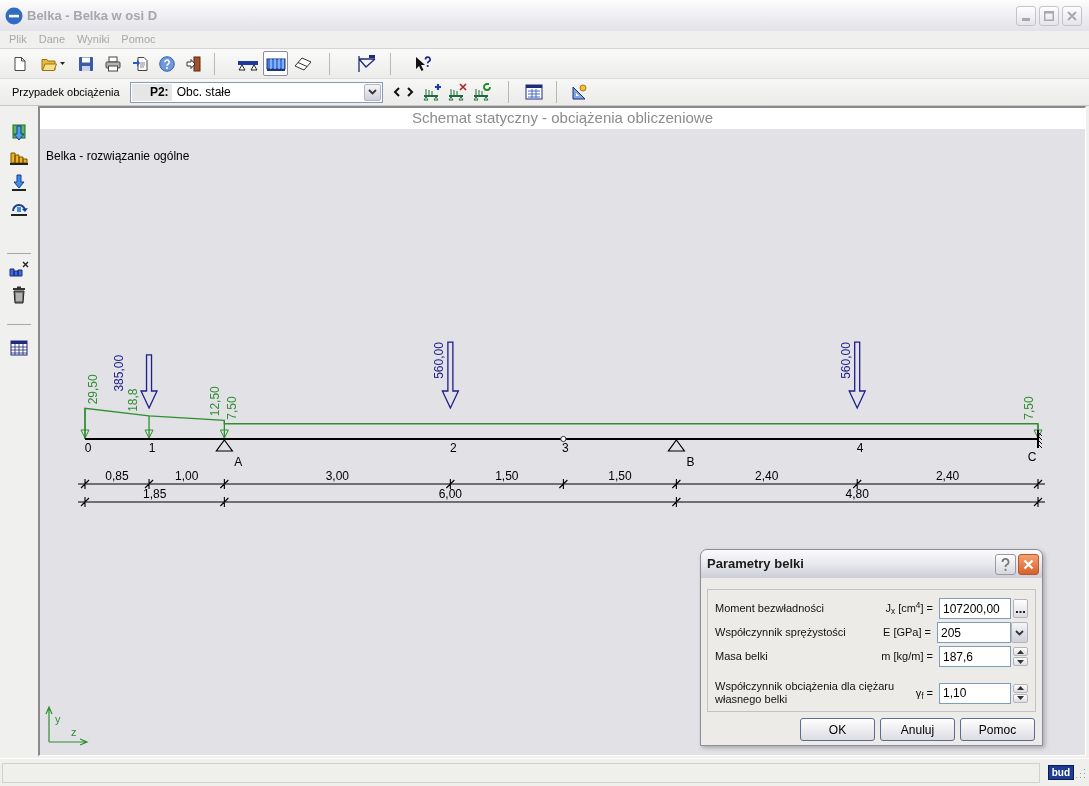  I want to click on field-symbol: m [kg/m] =, so click(907, 657).